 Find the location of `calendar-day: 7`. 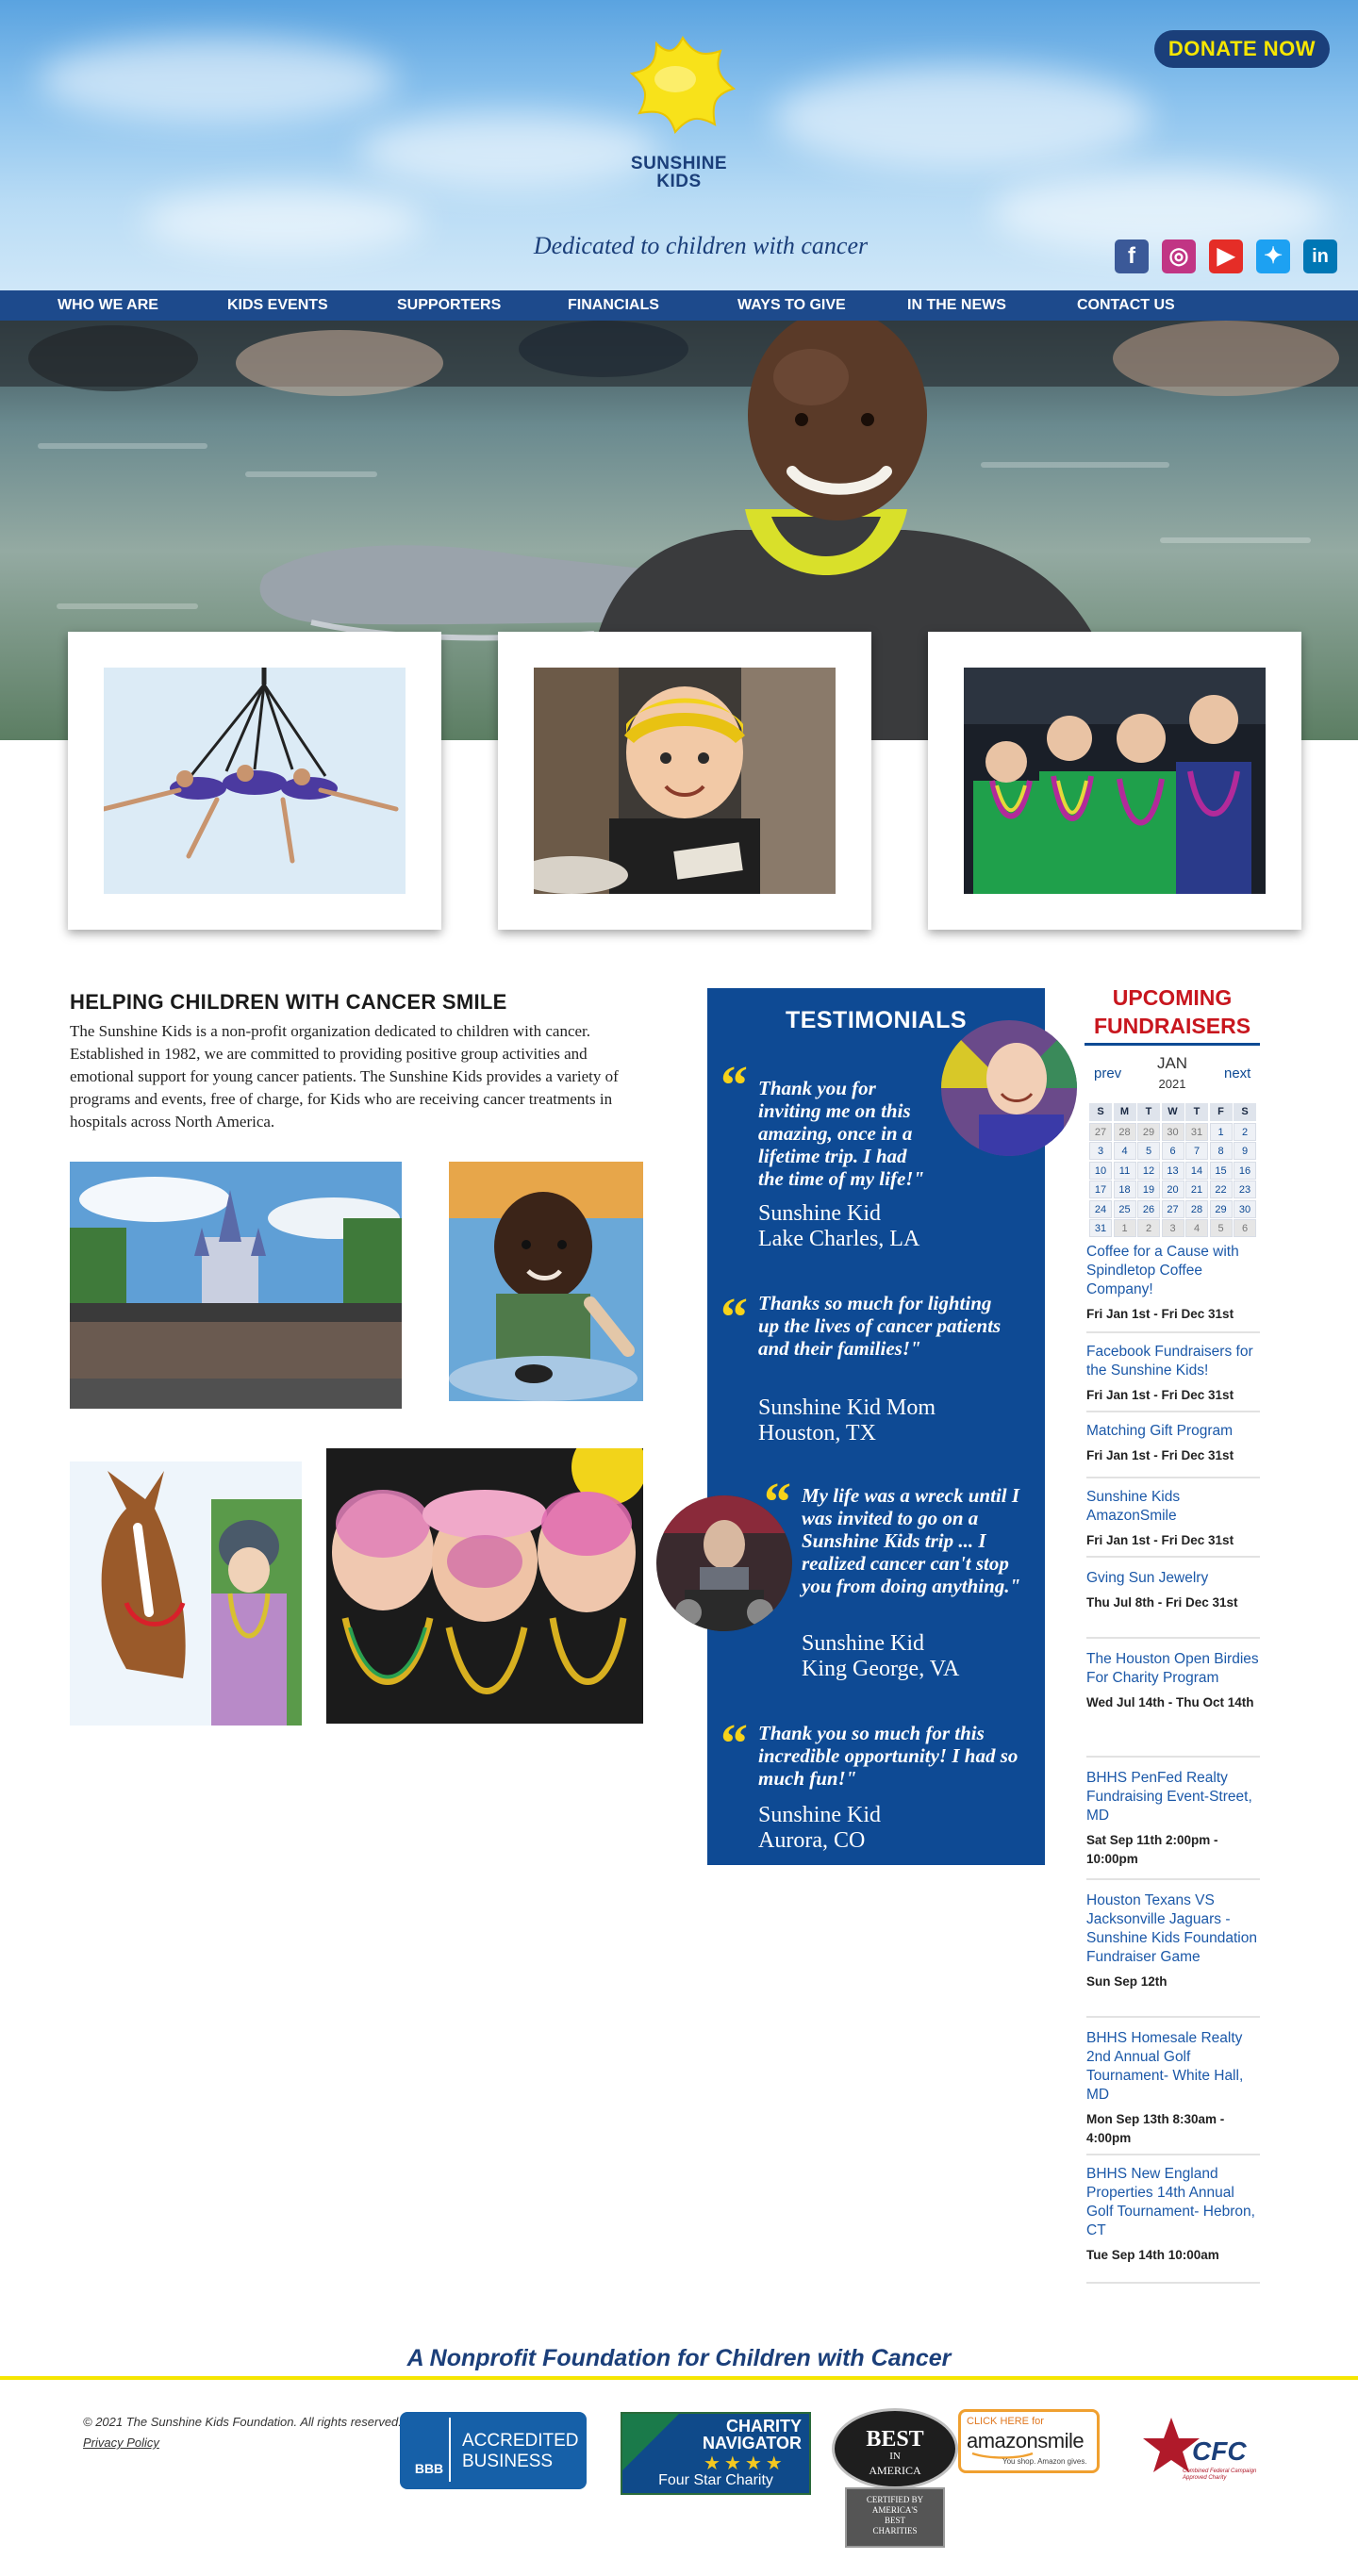

calendar-day: 7 is located at coordinates (1196, 1151).